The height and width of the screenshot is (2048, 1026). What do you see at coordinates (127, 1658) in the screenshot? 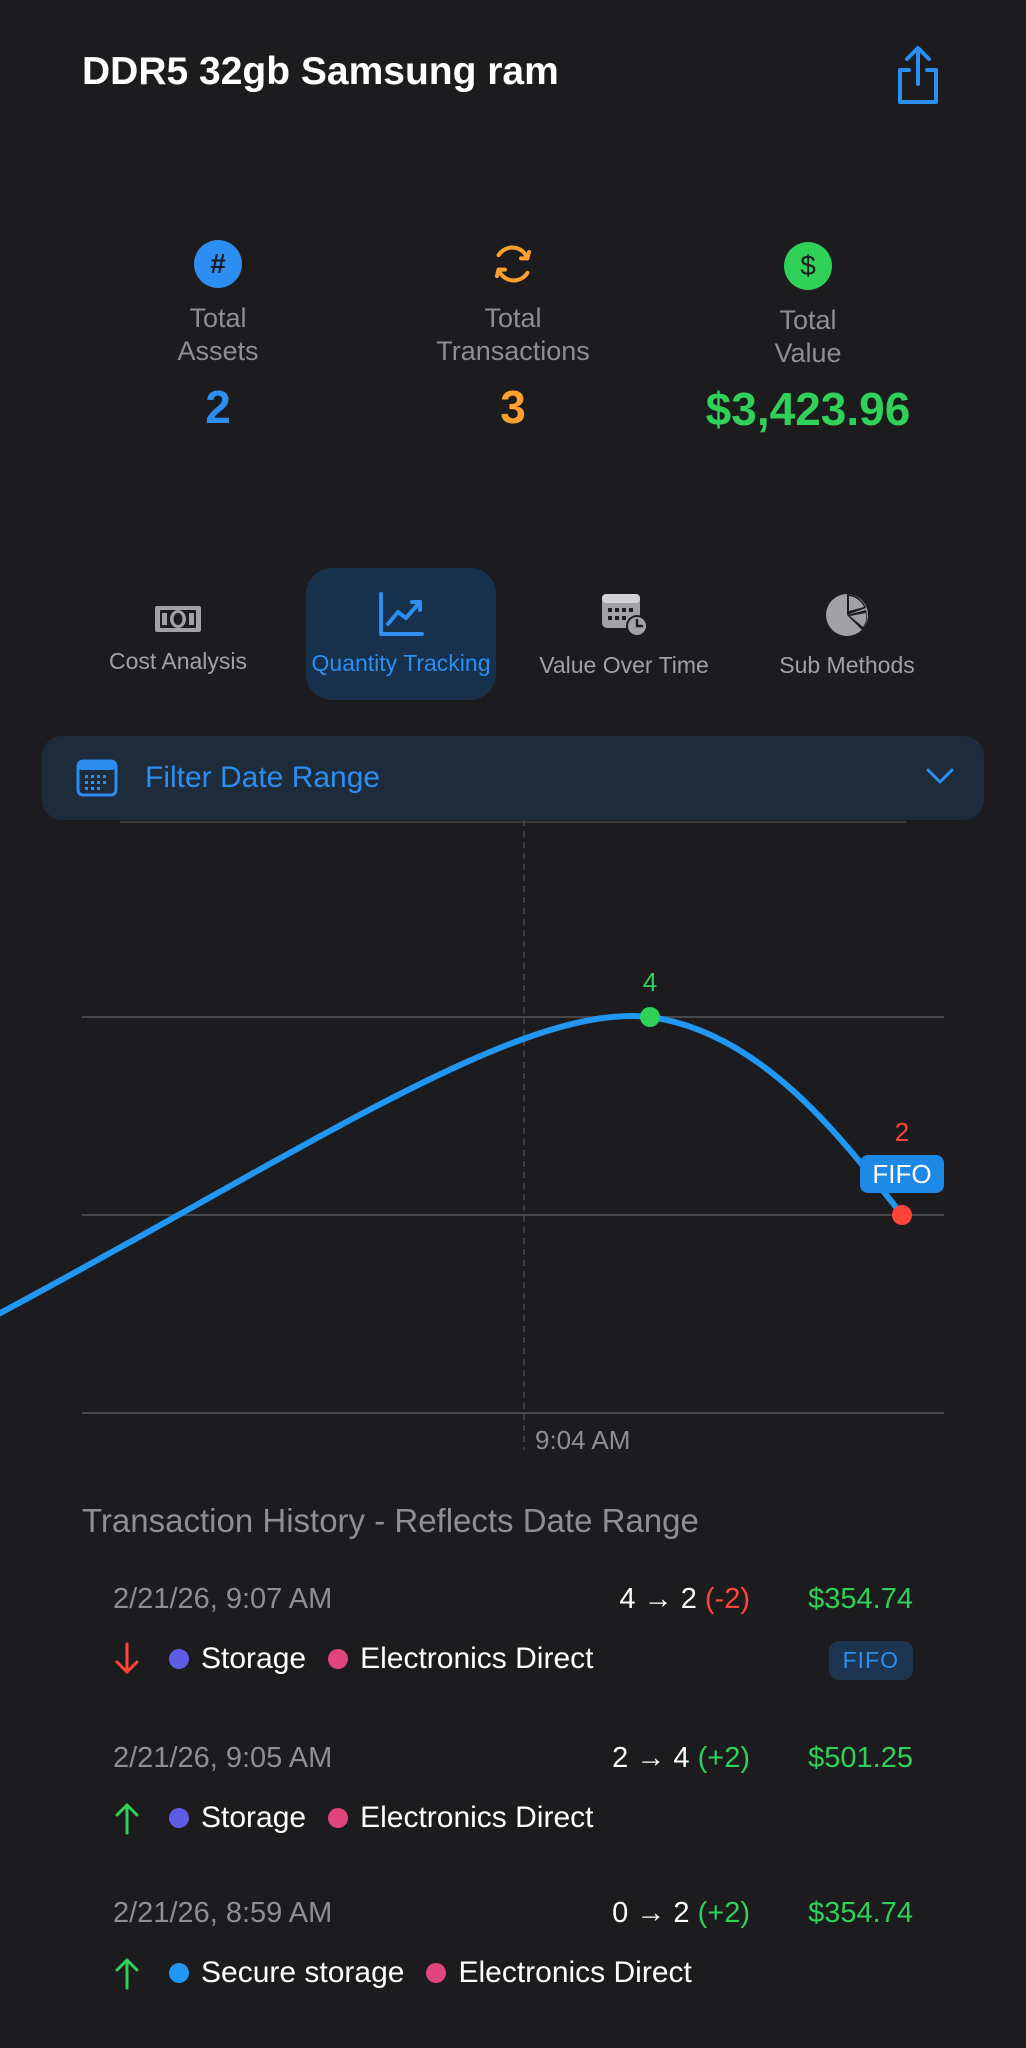
I see `arrow-down-icon` at bounding box center [127, 1658].